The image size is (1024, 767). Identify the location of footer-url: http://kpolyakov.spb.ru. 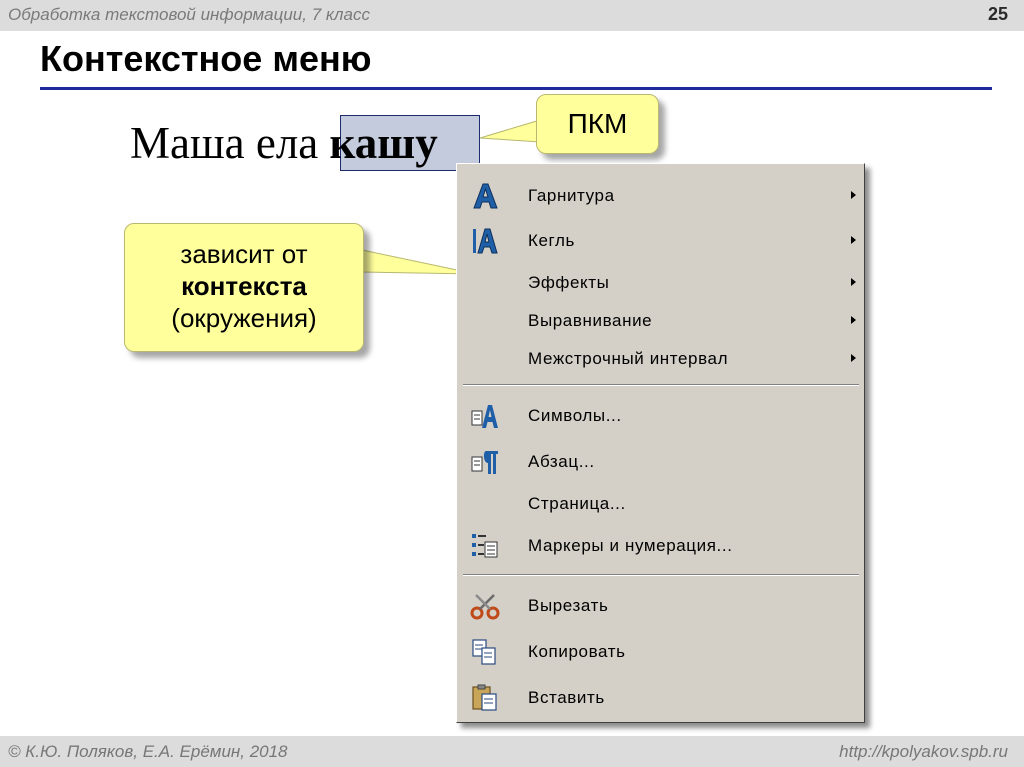
(923, 752).